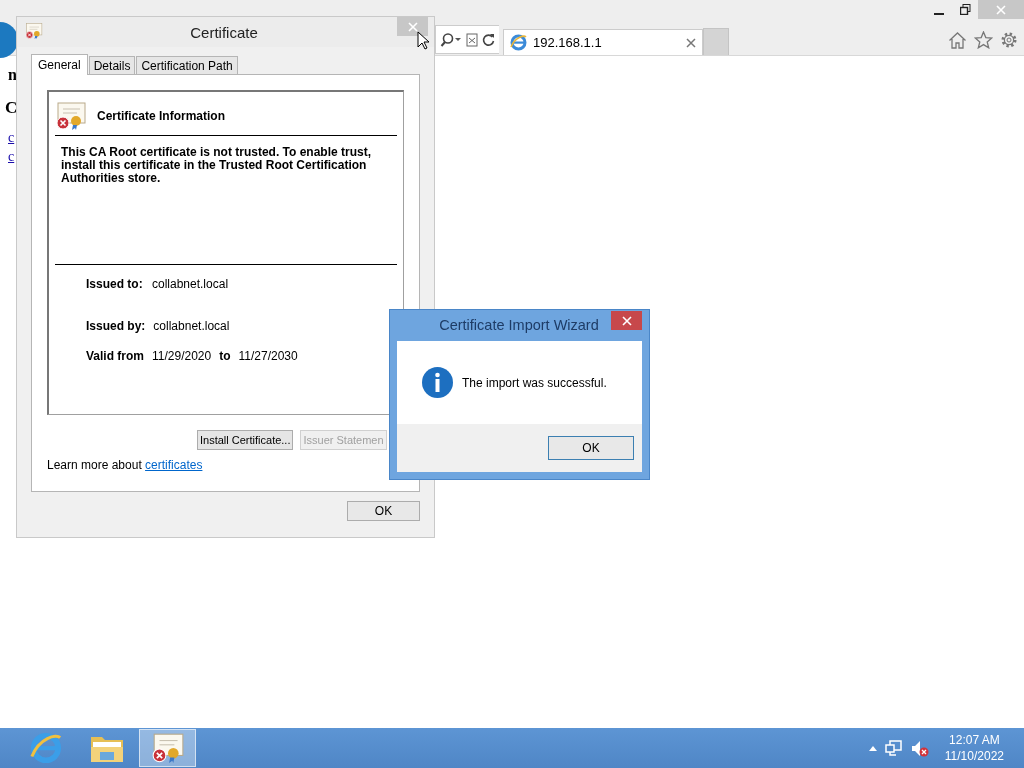  Describe the element at coordinates (12, 75) in the screenshot. I see `heading-text: n` at that location.